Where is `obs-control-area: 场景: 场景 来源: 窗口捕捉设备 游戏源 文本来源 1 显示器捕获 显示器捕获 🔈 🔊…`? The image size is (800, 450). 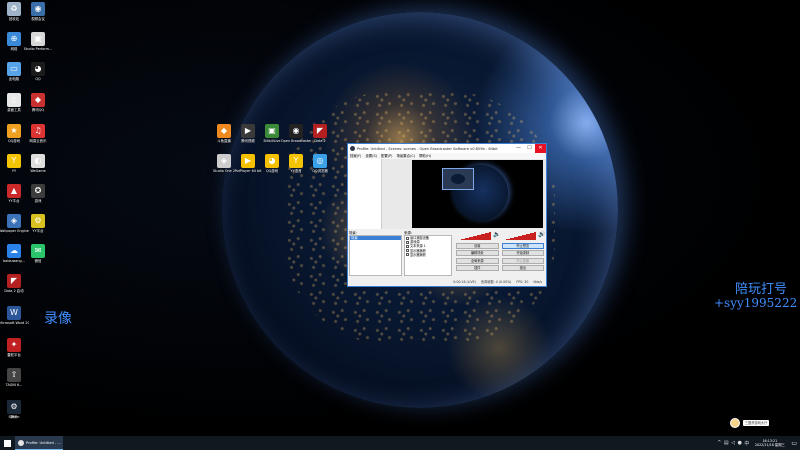
obs-control-area: 场景: 场景 来源: 窗口捕捉设备 游戏源 文本来源 1 显示器捕获 显示器捕获 🔈 🔊… is located at coordinates (447, 254).